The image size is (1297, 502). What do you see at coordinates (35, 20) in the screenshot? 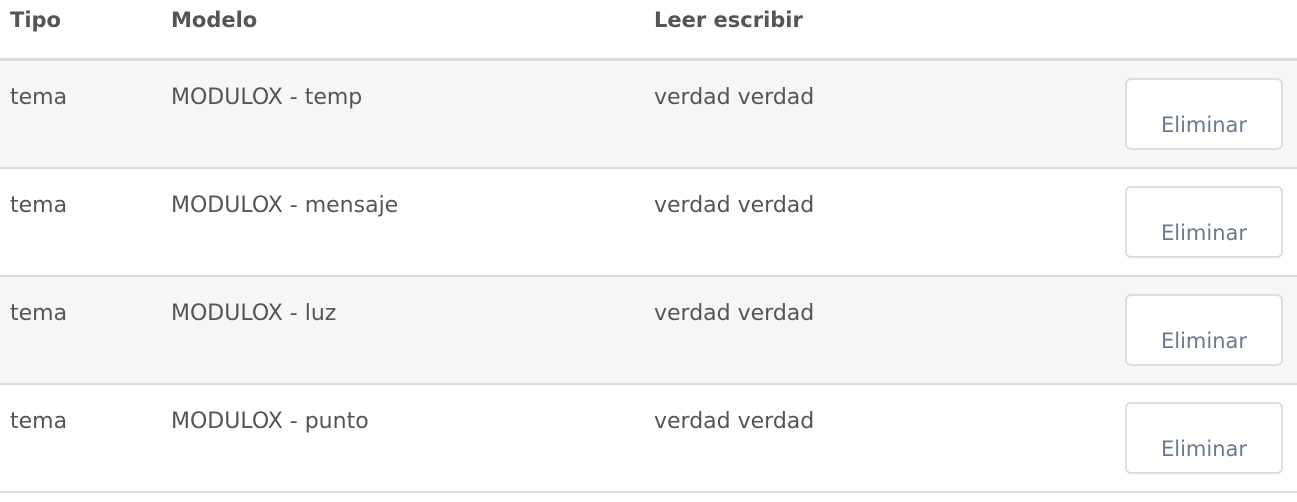
I see `header-type: Tipo` at bounding box center [35, 20].